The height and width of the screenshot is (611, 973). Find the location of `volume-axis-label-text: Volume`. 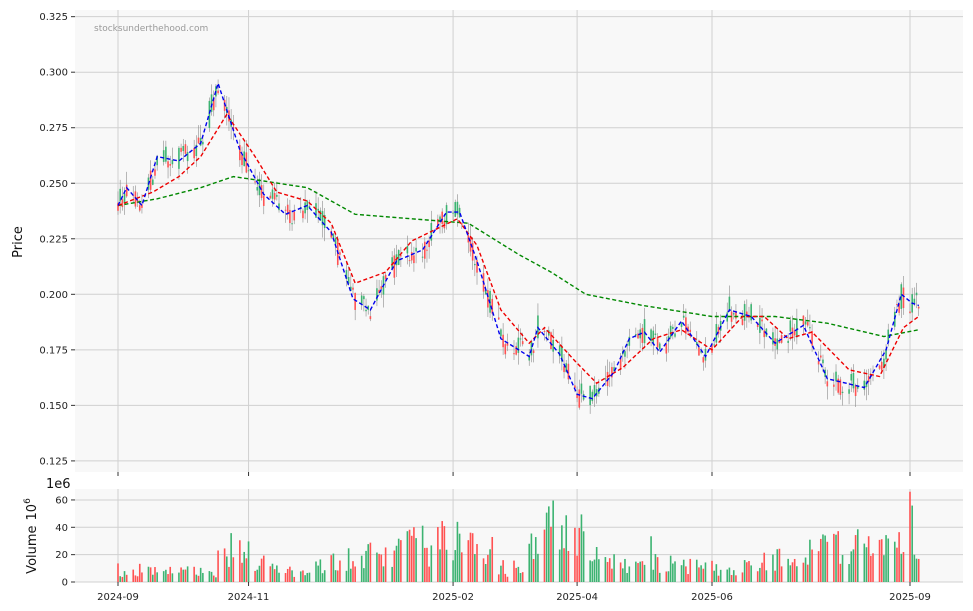

volume-axis-label-text: Volume is located at coordinates (32, 549).